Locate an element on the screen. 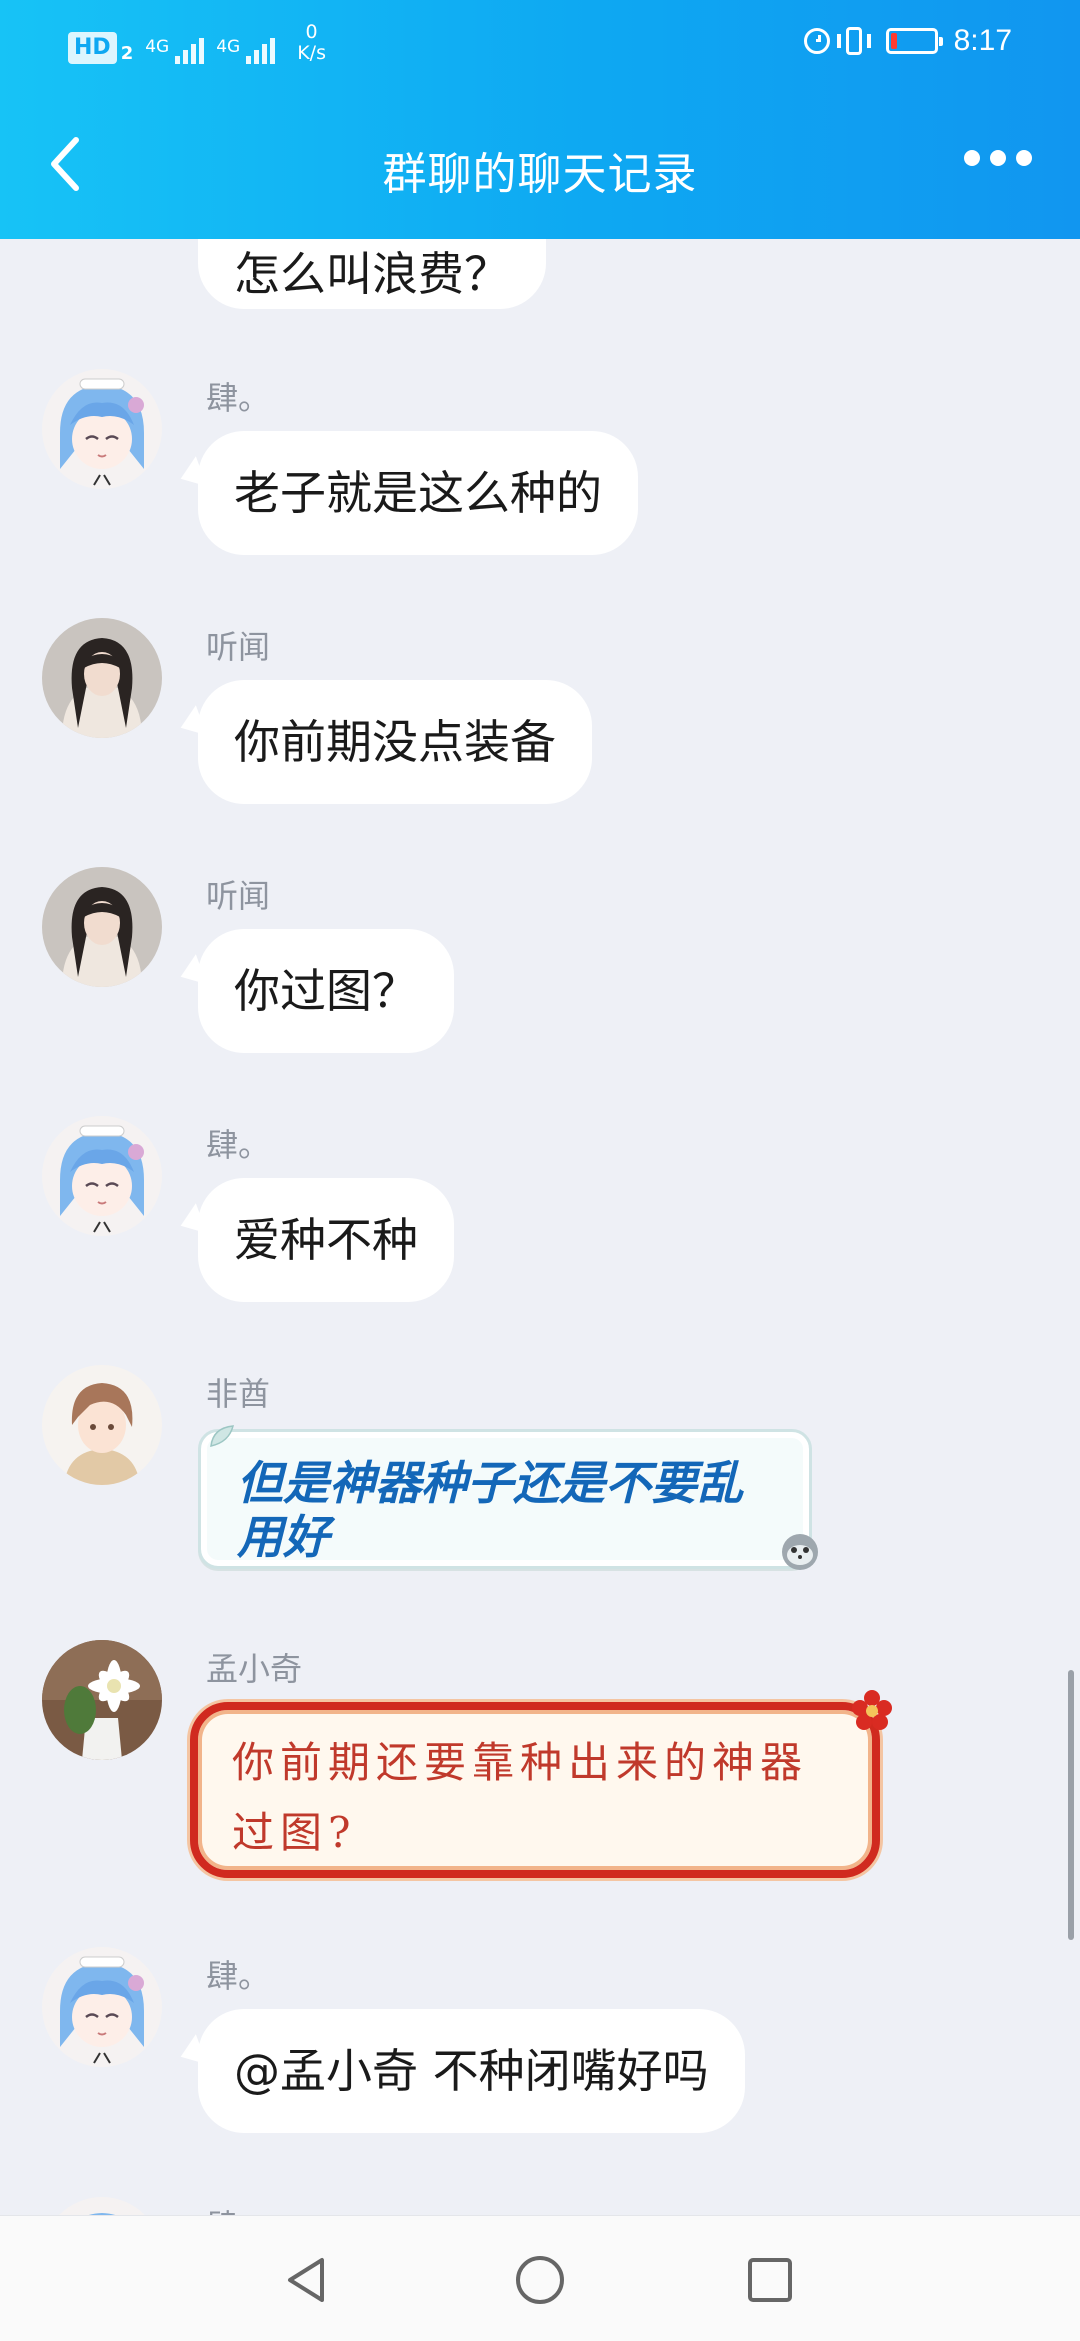 The image size is (1080, 2341). title-bar: 群聊的聊天记录 is located at coordinates (540, 165).